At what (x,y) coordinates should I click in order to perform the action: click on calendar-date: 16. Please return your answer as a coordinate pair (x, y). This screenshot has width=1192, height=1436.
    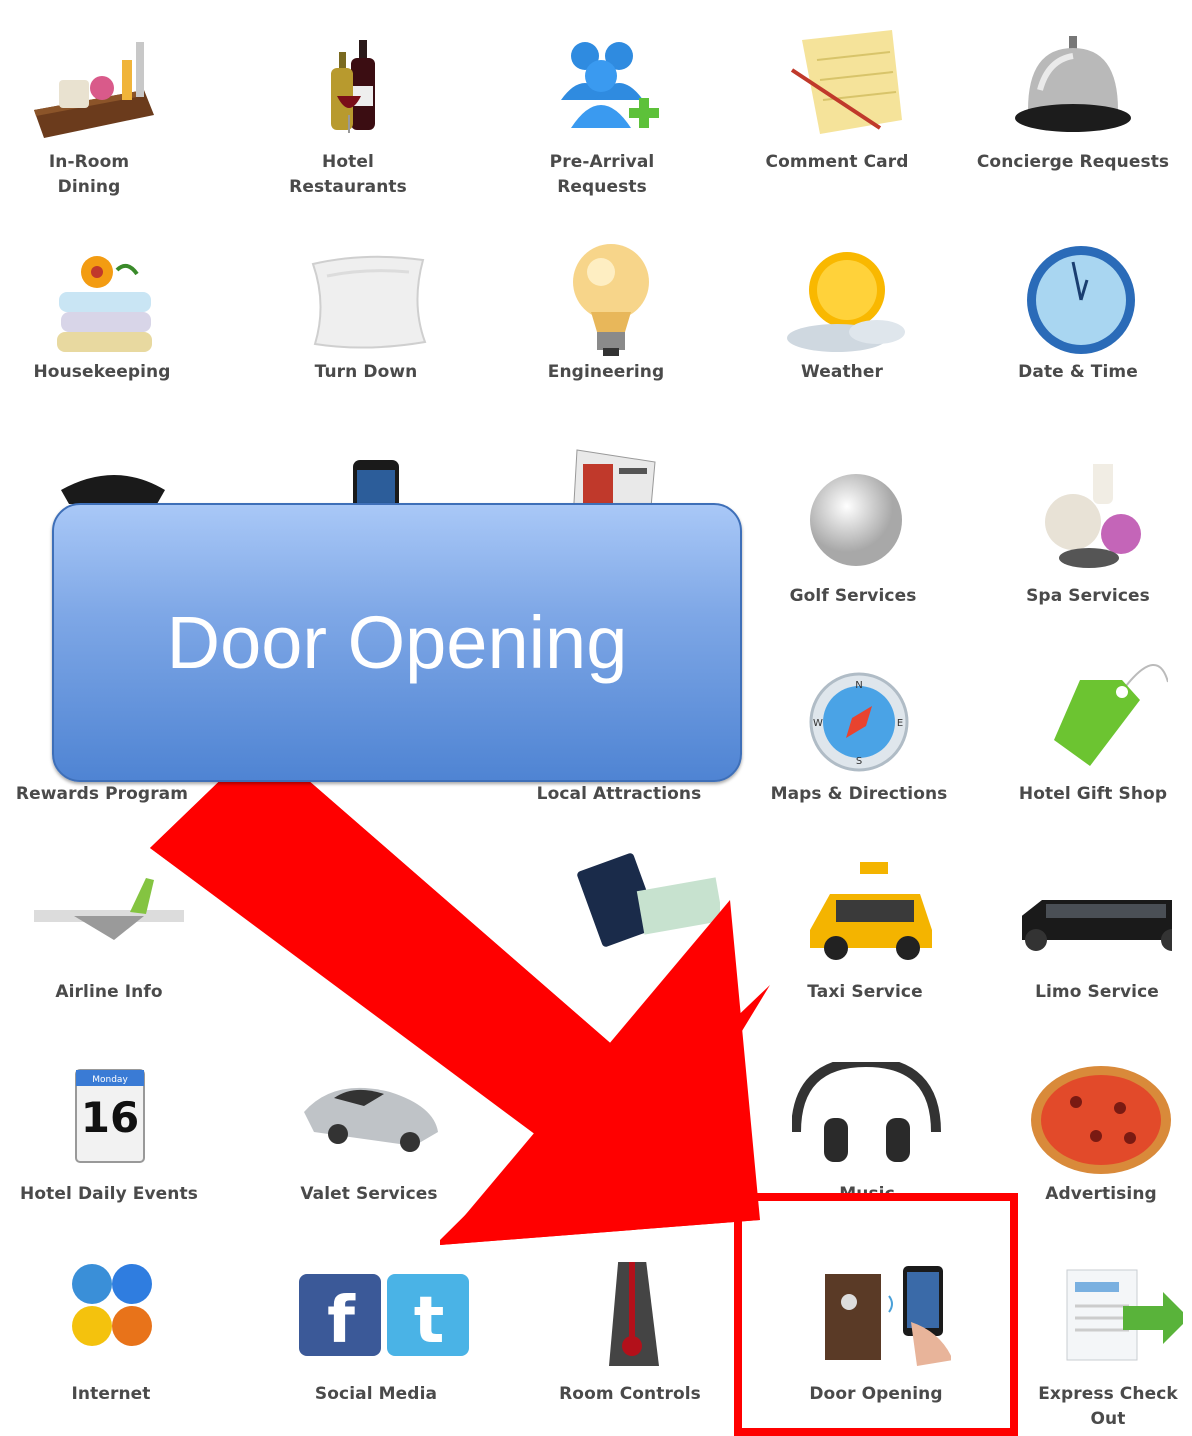
    Looking at the image, I should click on (110, 1117).